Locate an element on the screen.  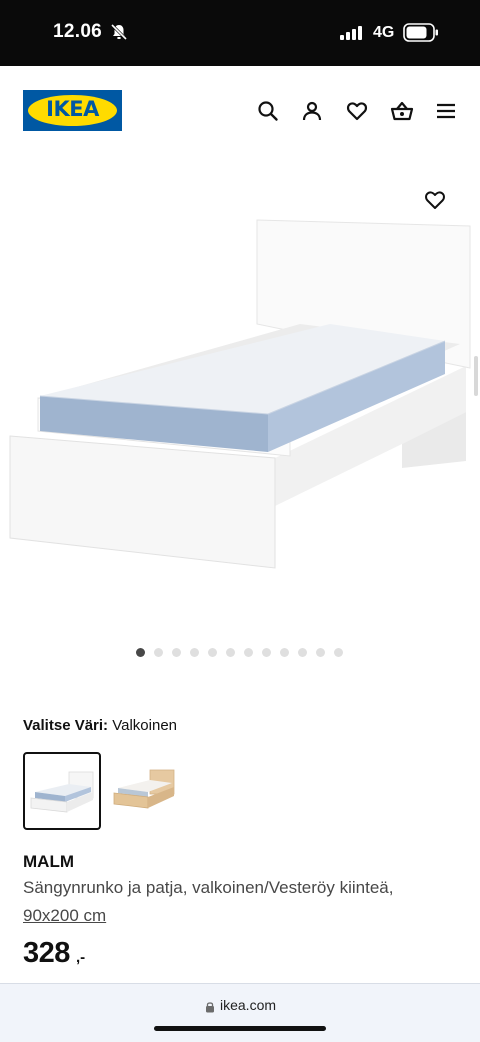
product-size-link: 90x200 cm is located at coordinates (64, 916).